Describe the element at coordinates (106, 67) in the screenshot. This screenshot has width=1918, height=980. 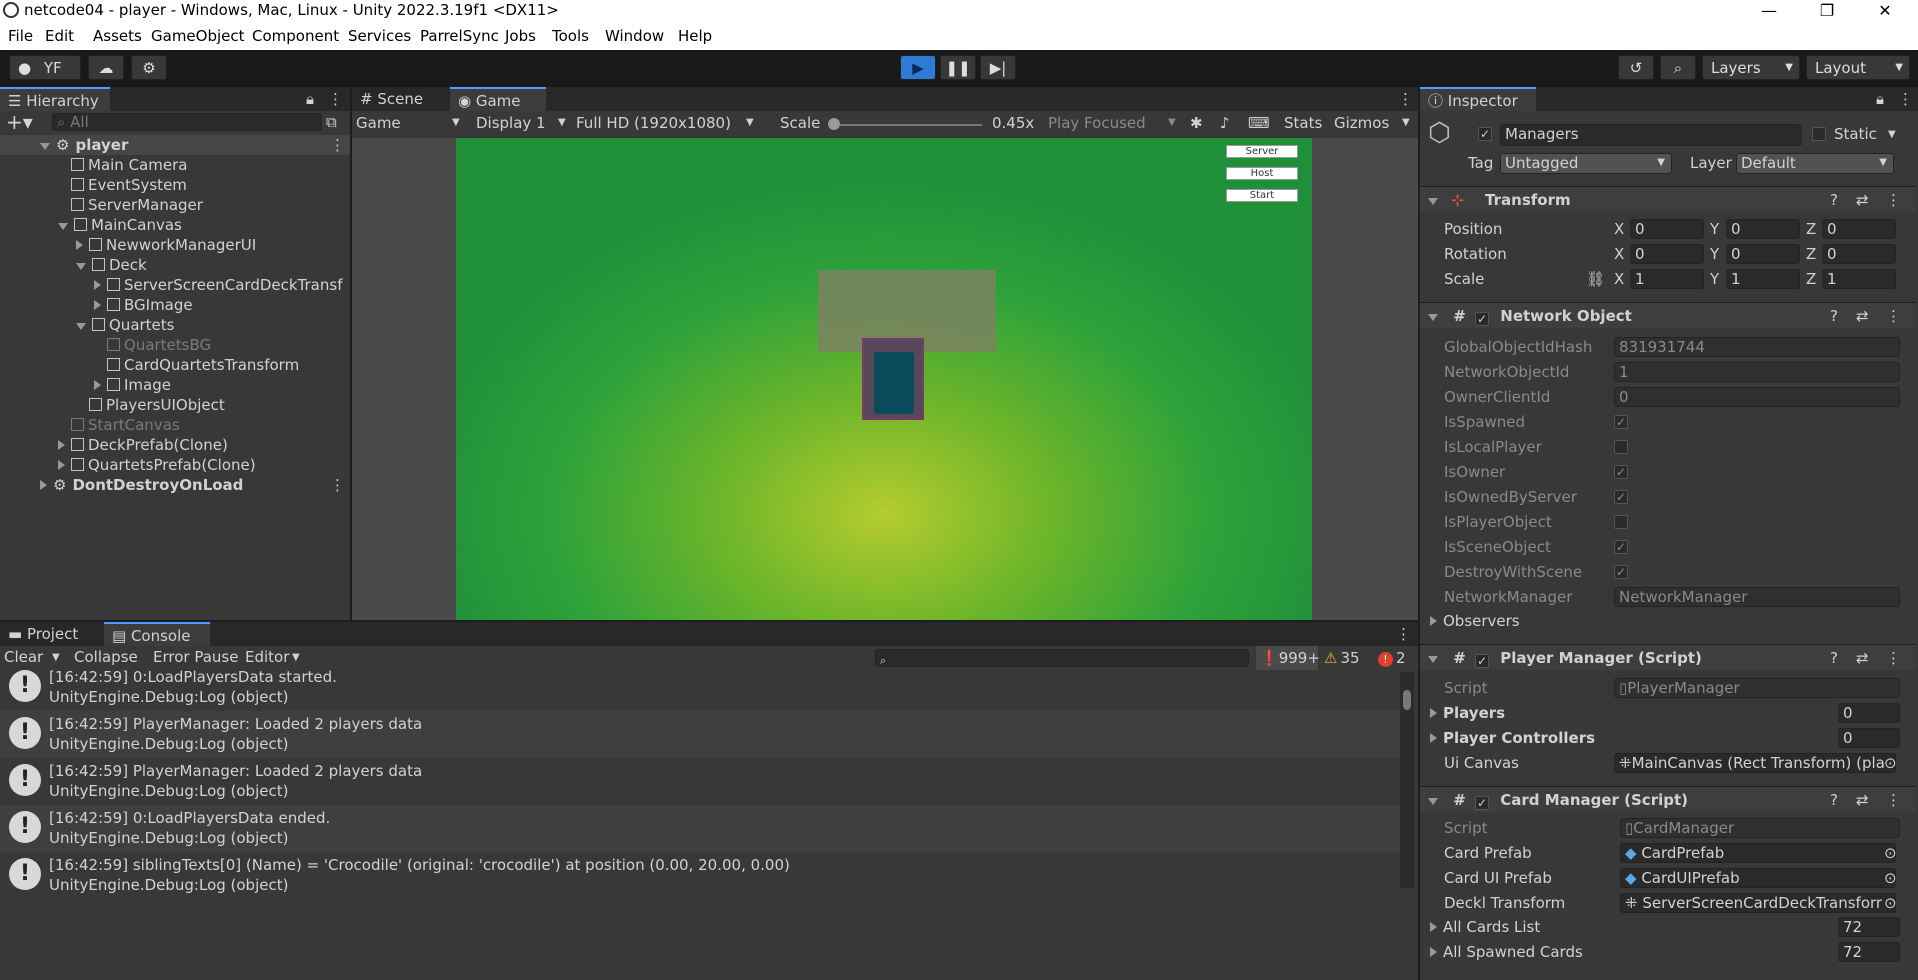
I see `cloud-button: ☁` at that location.